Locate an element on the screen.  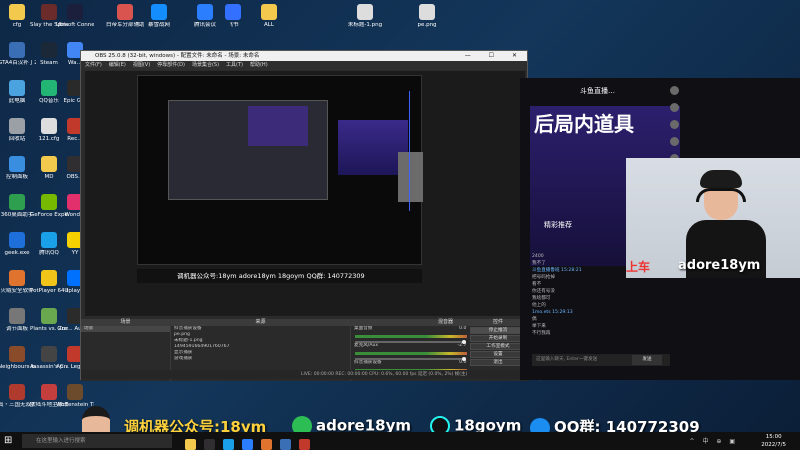
control-button: 退出 is located at coordinates (498, 362).